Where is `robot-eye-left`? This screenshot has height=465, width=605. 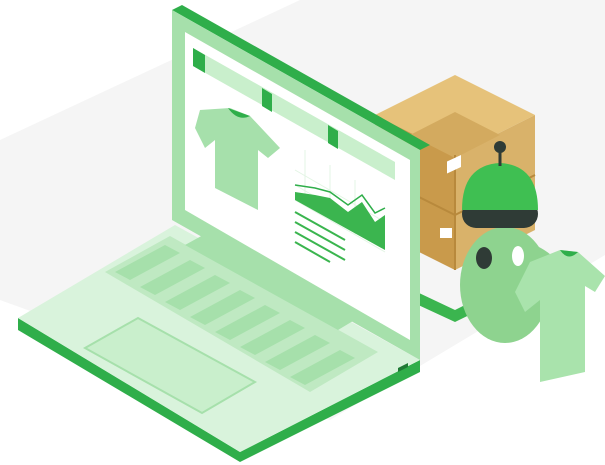
robot-eye-left is located at coordinates (484, 258).